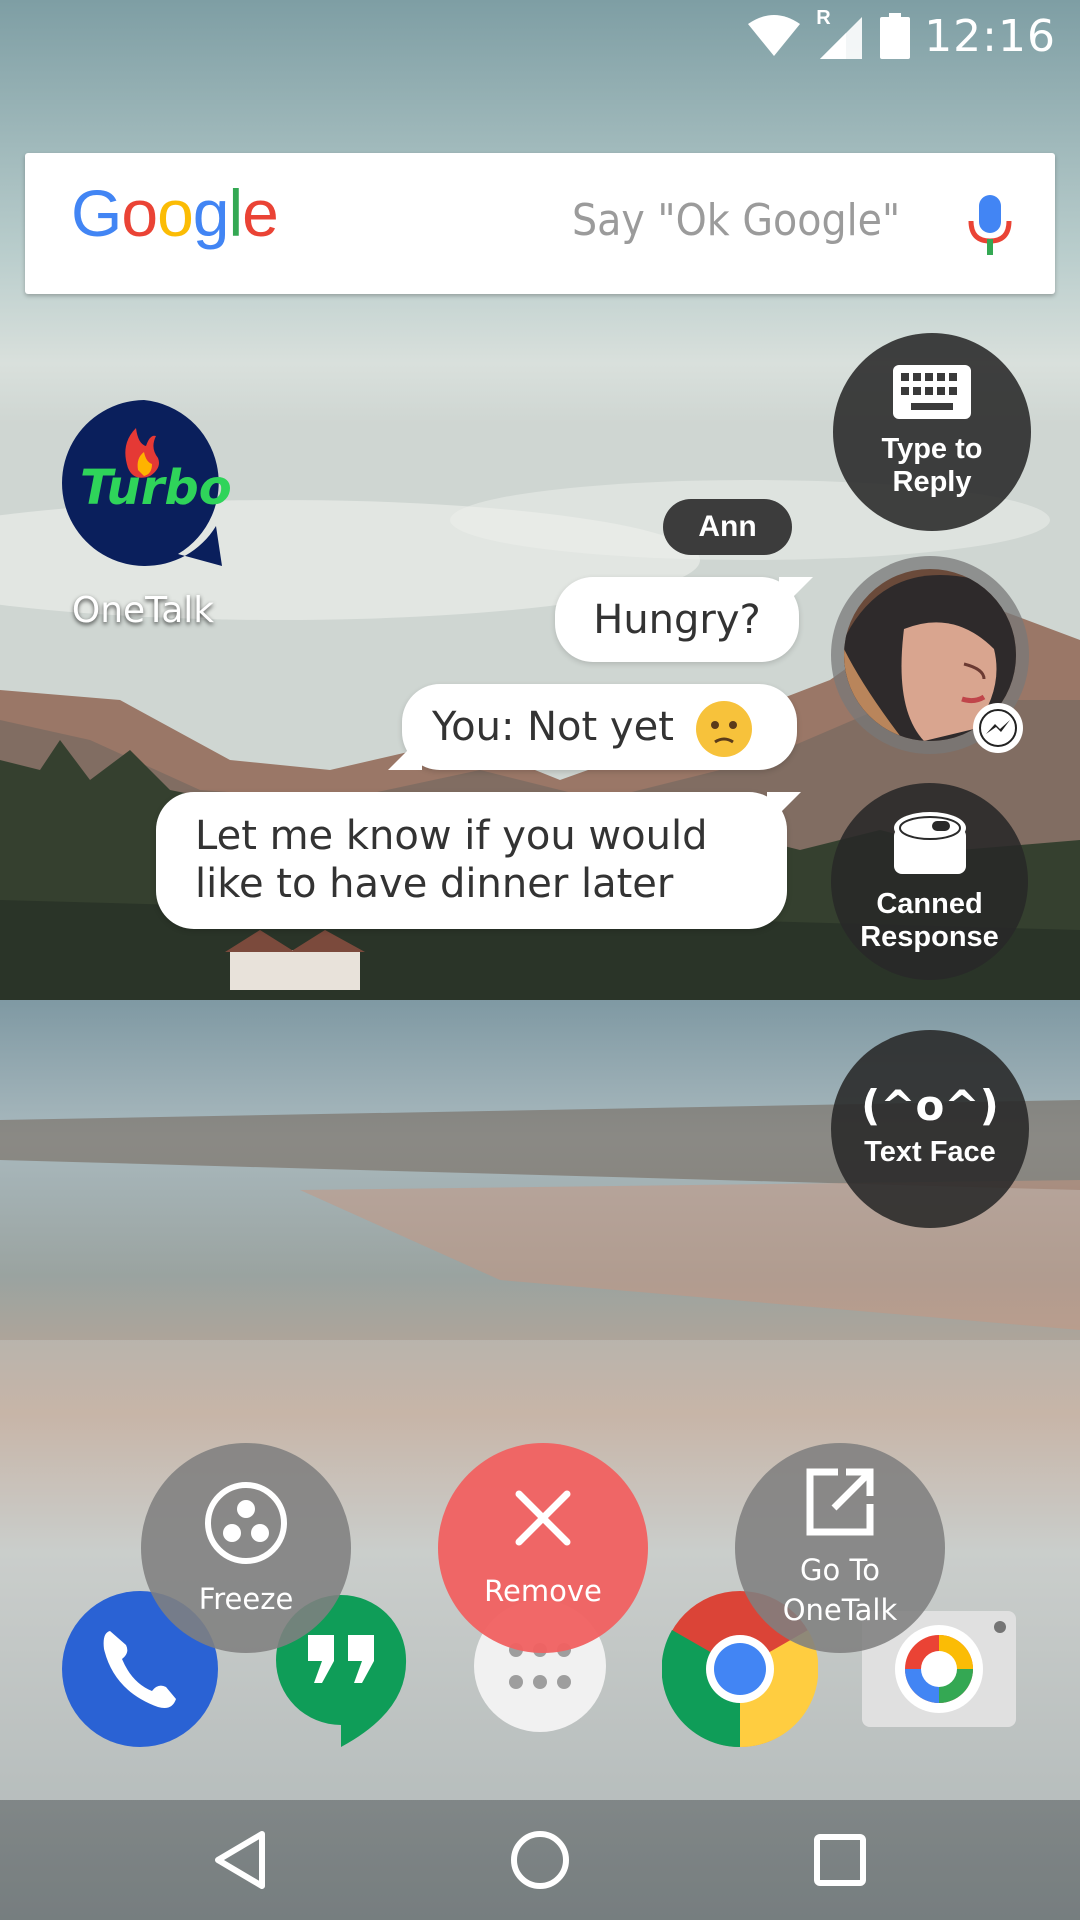 The height and width of the screenshot is (1920, 1080). Describe the element at coordinates (677, 619) in the screenshot. I see `message-text: Hungry?` at that location.